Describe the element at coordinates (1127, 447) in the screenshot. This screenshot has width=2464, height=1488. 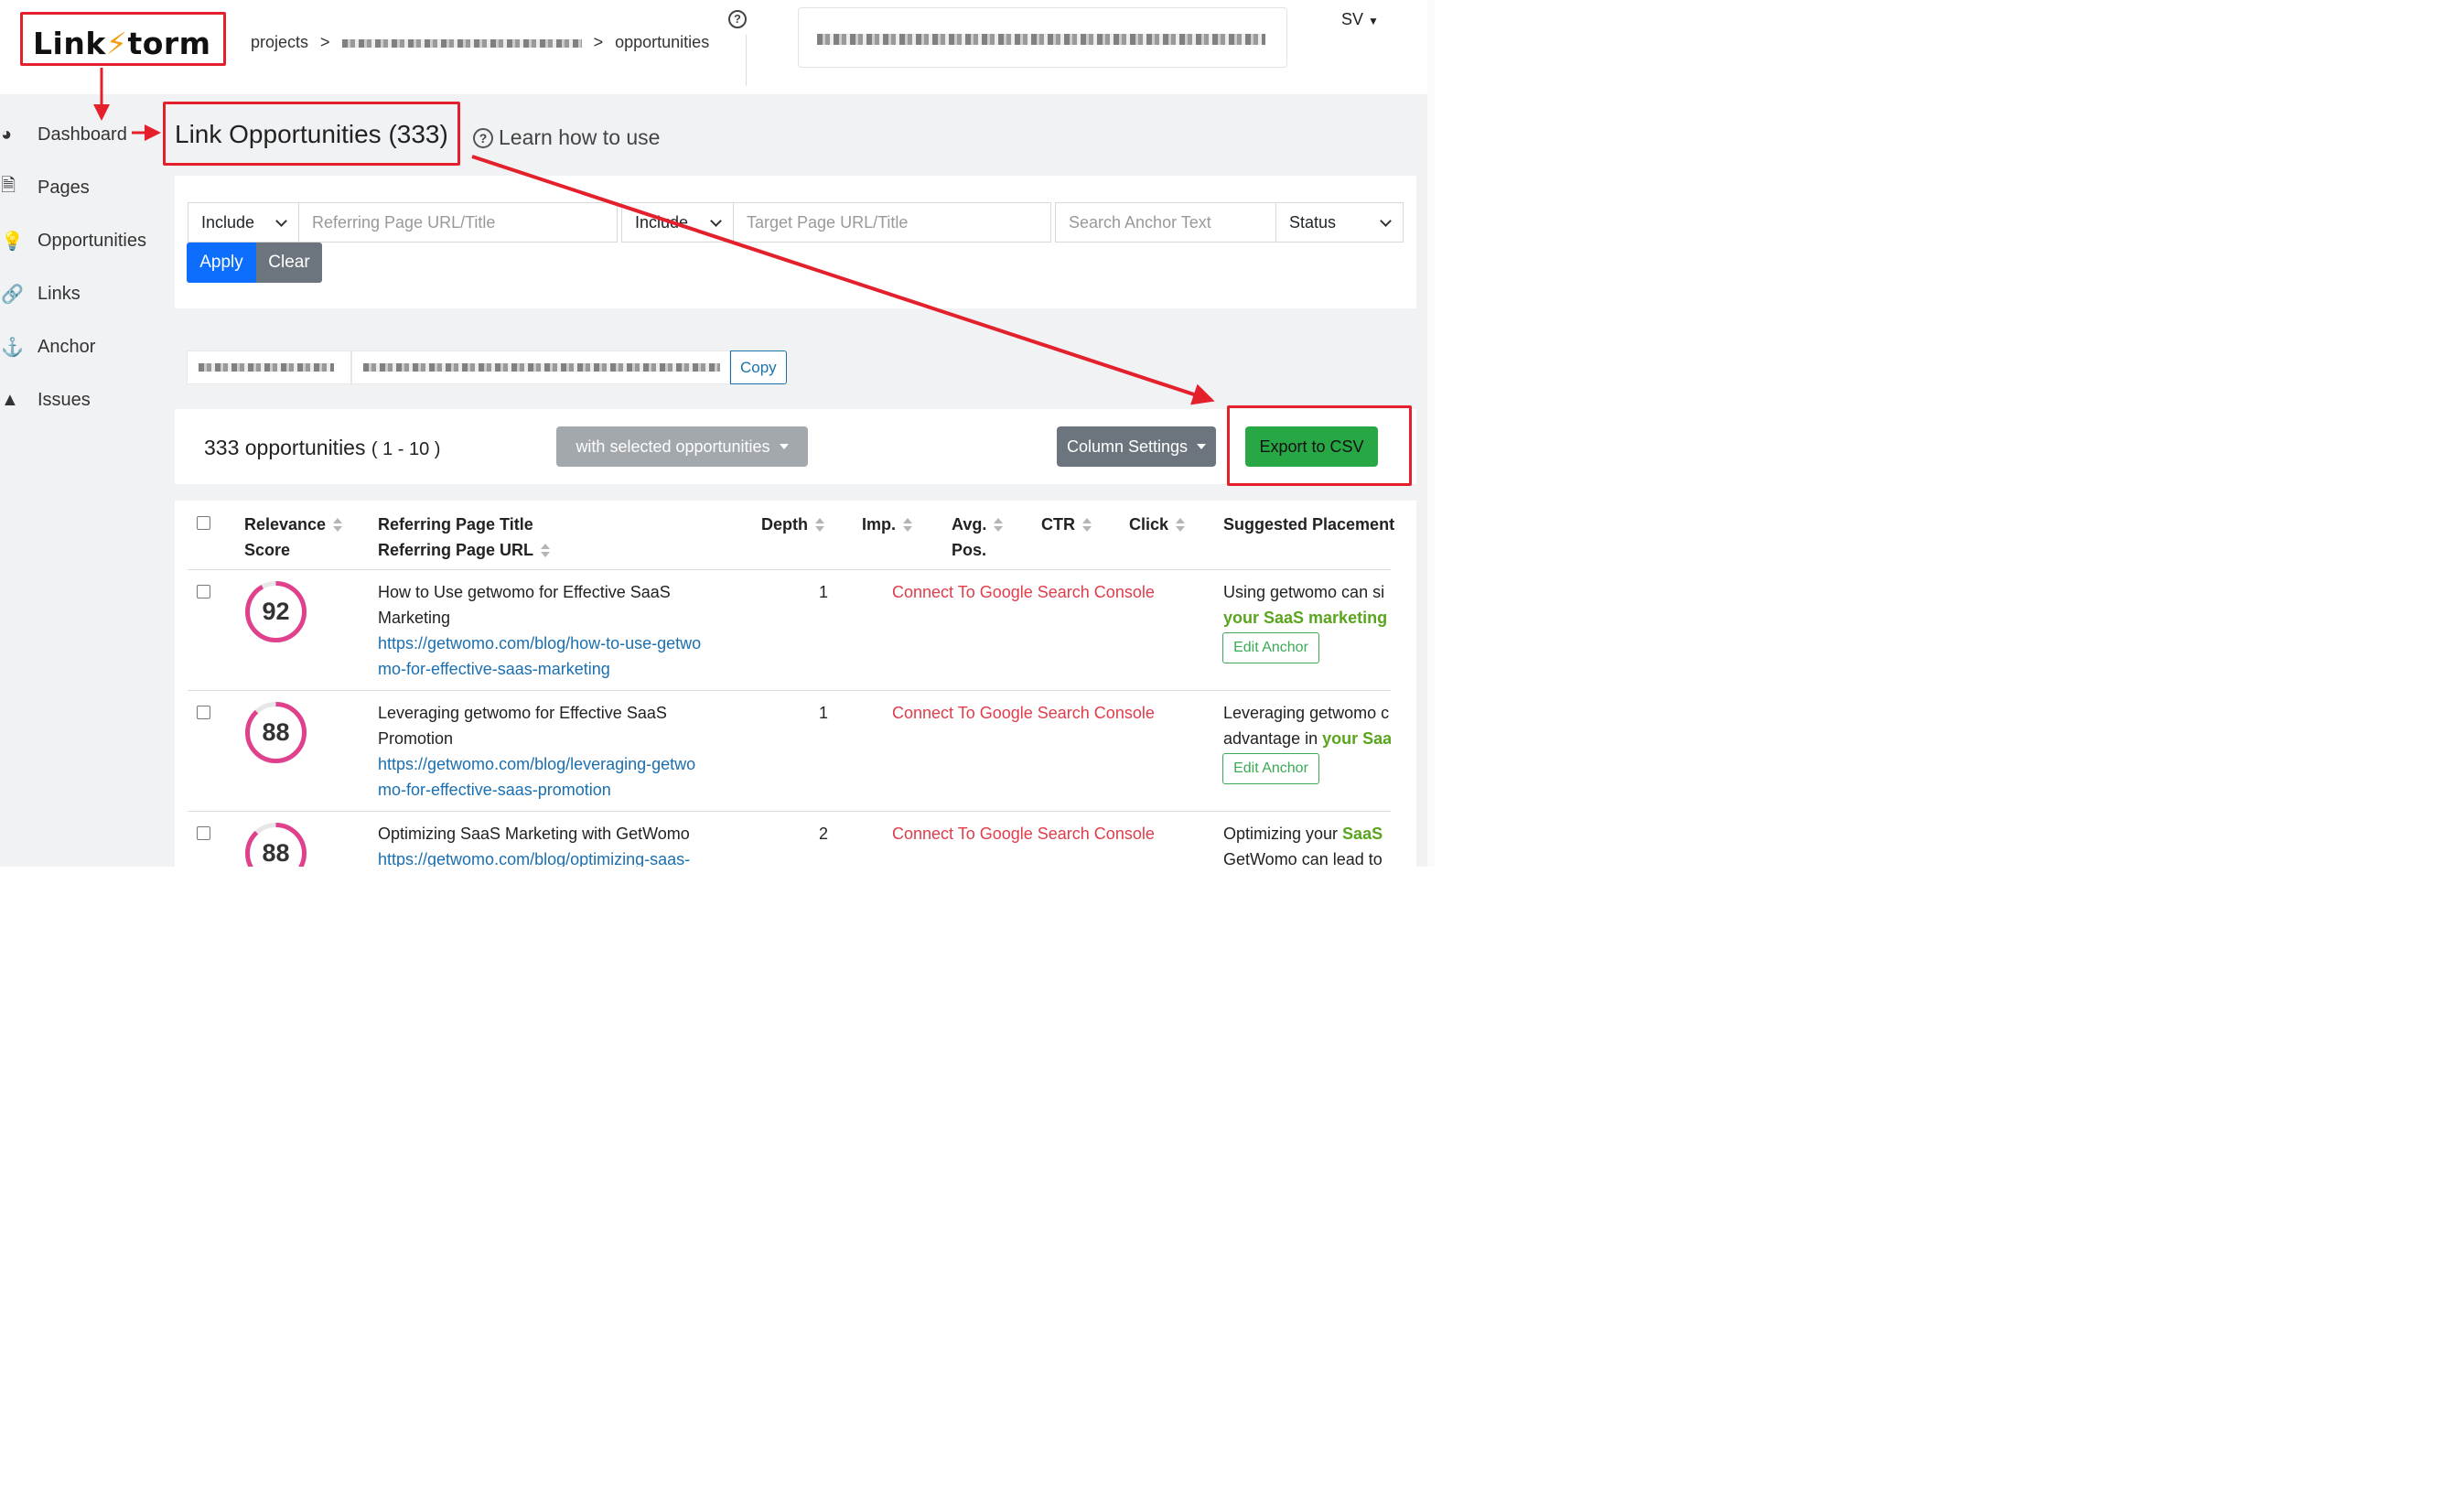
I see `button-label: Column Settings` at that location.